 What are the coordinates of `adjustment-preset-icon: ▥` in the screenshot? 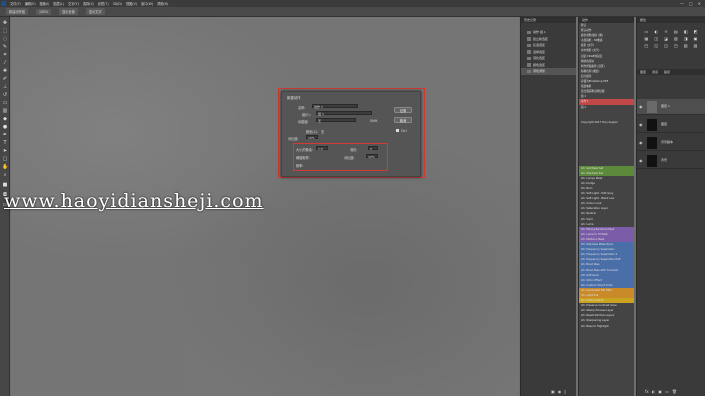 It's located at (675, 39).